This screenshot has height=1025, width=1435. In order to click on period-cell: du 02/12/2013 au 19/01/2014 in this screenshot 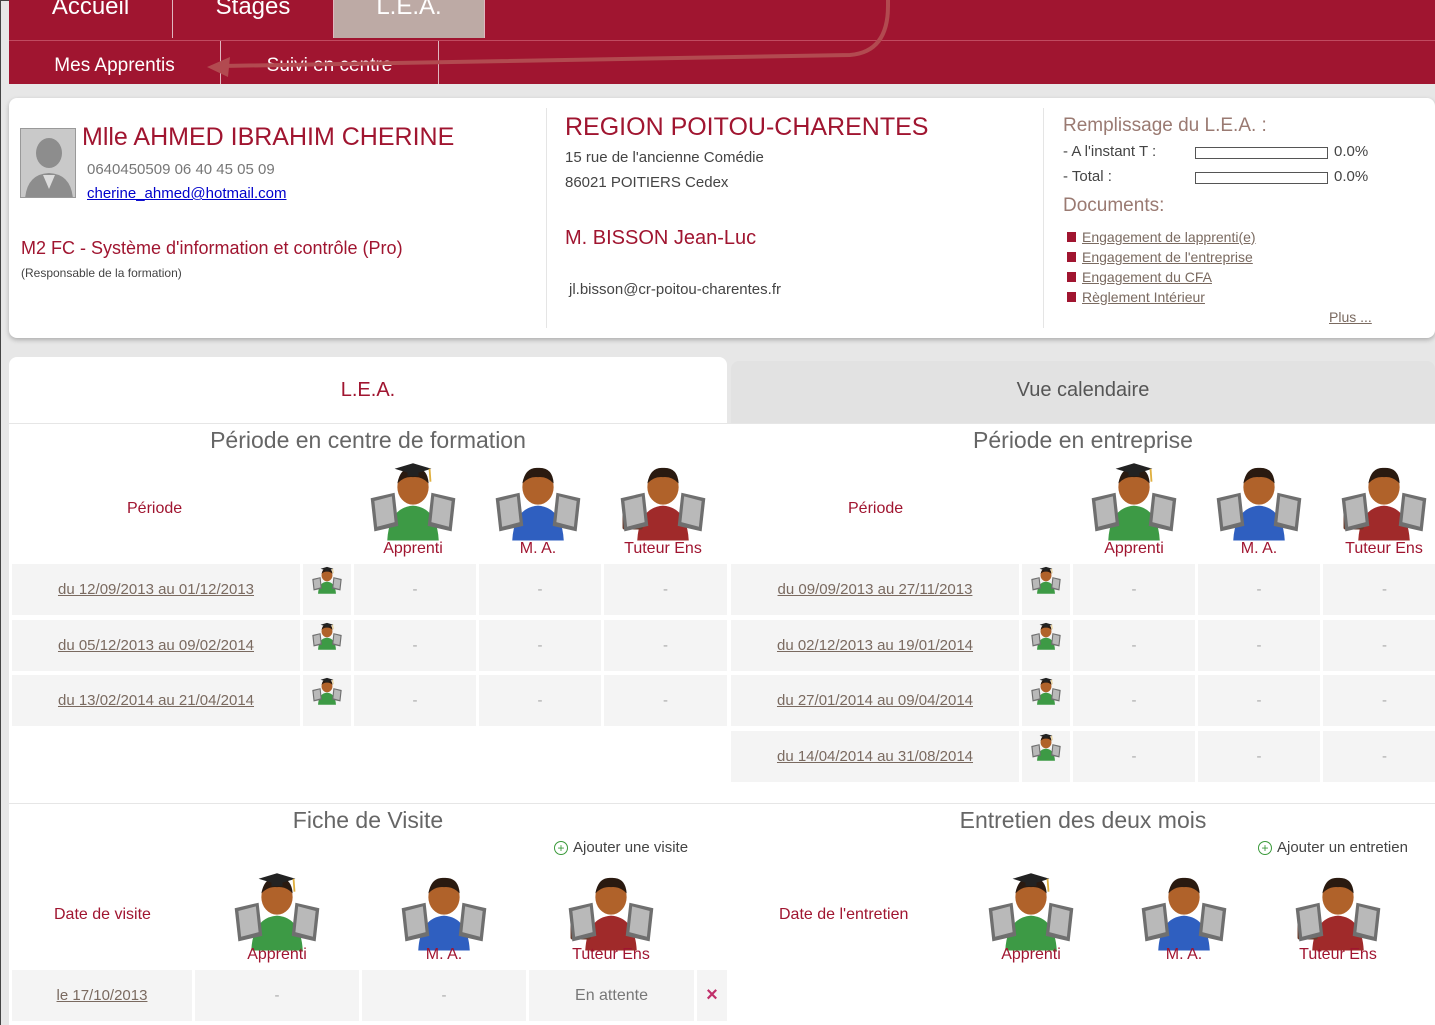, I will do `click(875, 645)`.